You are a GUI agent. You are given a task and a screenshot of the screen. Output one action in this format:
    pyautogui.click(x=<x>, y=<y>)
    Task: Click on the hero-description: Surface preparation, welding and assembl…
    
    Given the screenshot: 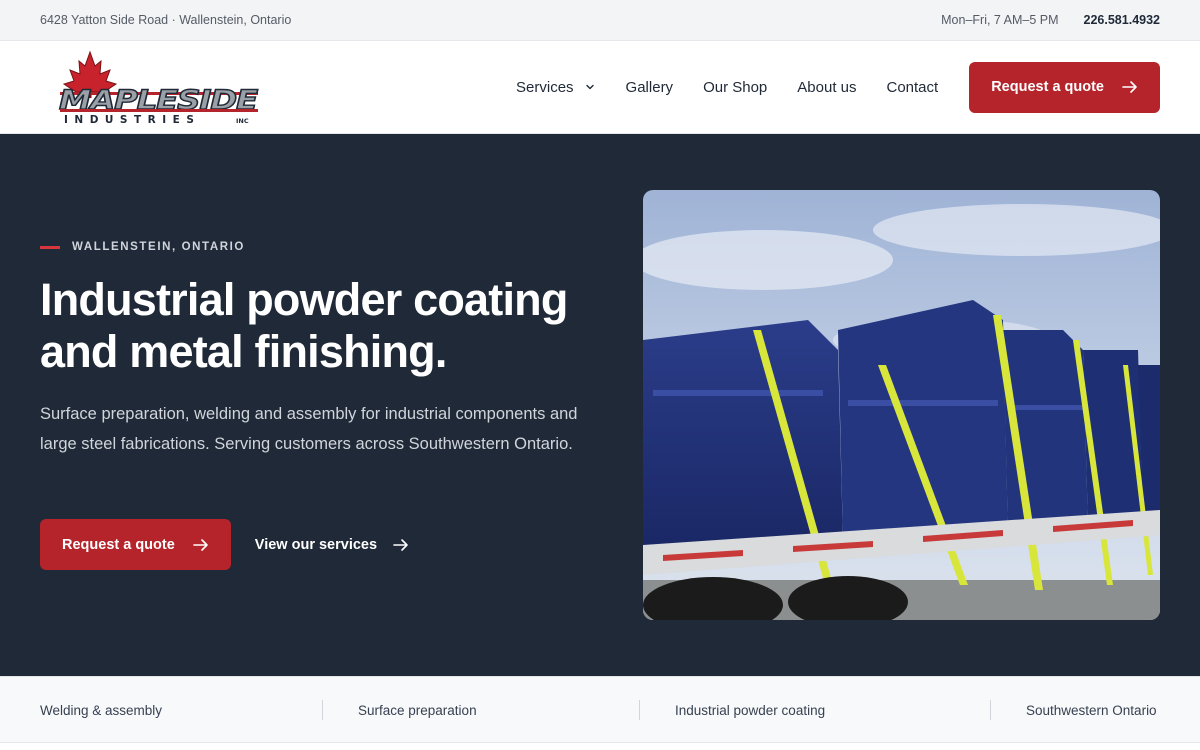 What is the action you would take?
    pyautogui.click(x=309, y=429)
    